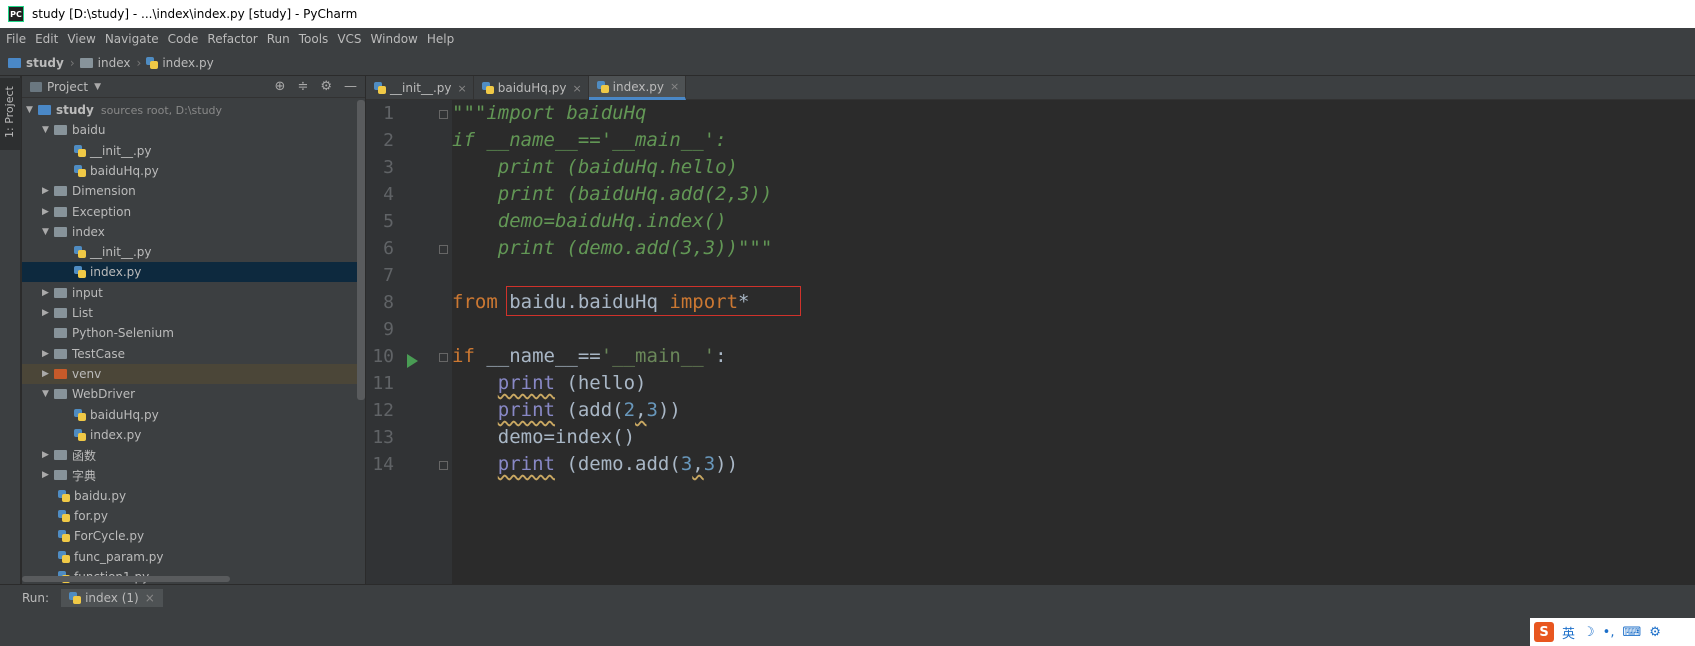 This screenshot has width=1695, height=646. What do you see at coordinates (302, 86) in the screenshot?
I see `collapse-all-icon: ≑` at bounding box center [302, 86].